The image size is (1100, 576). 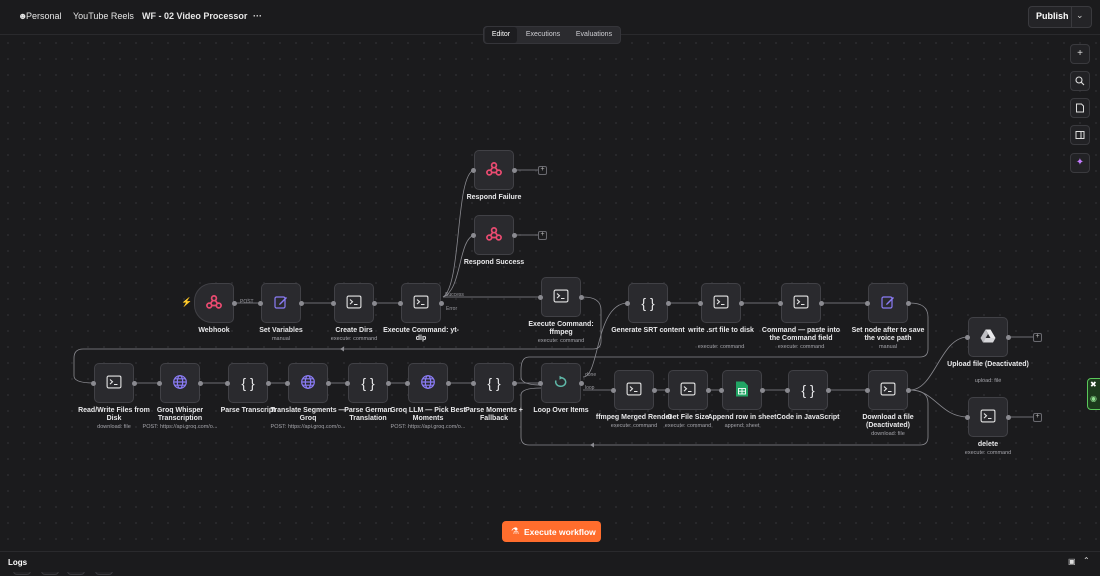 What do you see at coordinates (594, 35) in the screenshot?
I see `tab-evaluations: Evaluations` at bounding box center [594, 35].